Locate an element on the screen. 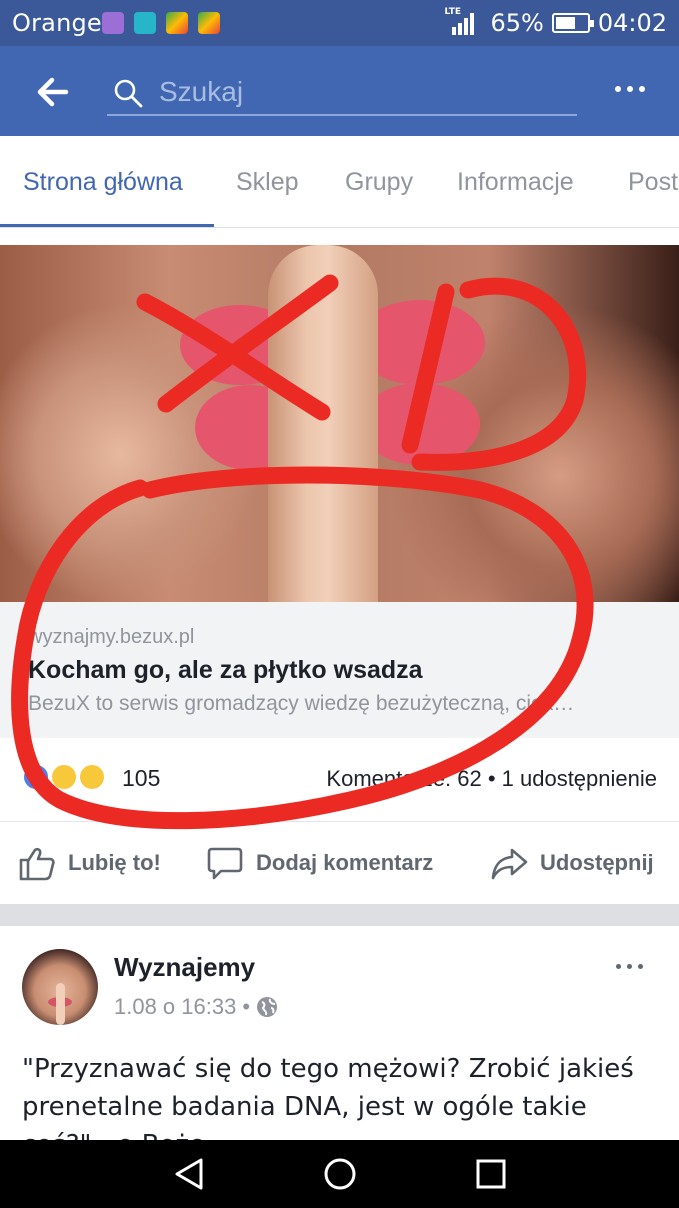 The width and height of the screenshot is (679, 1208). maps-notification-icon is located at coordinates (177, 23).